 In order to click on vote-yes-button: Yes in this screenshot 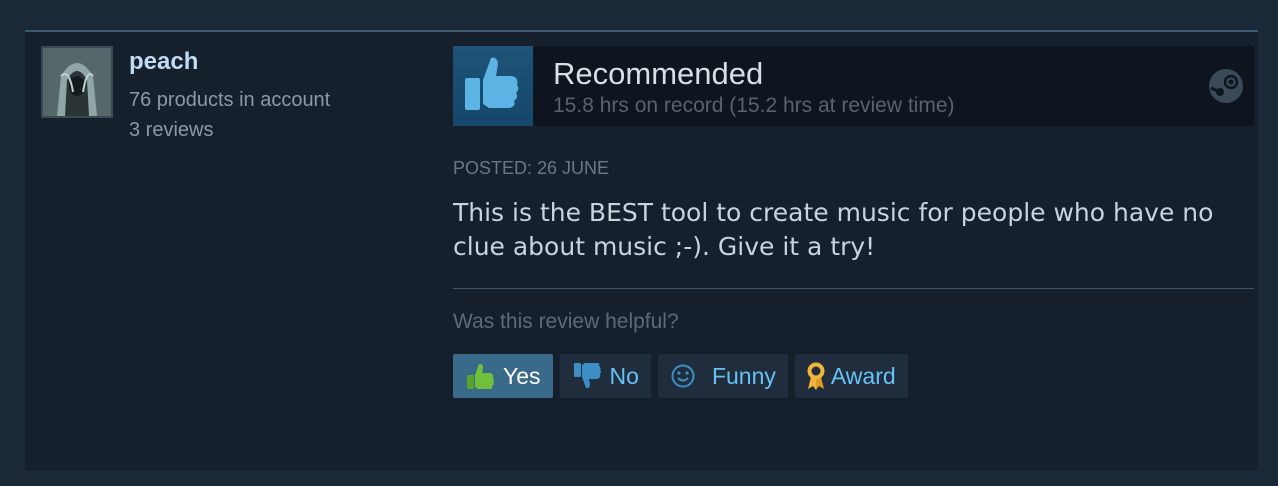, I will do `click(503, 376)`.